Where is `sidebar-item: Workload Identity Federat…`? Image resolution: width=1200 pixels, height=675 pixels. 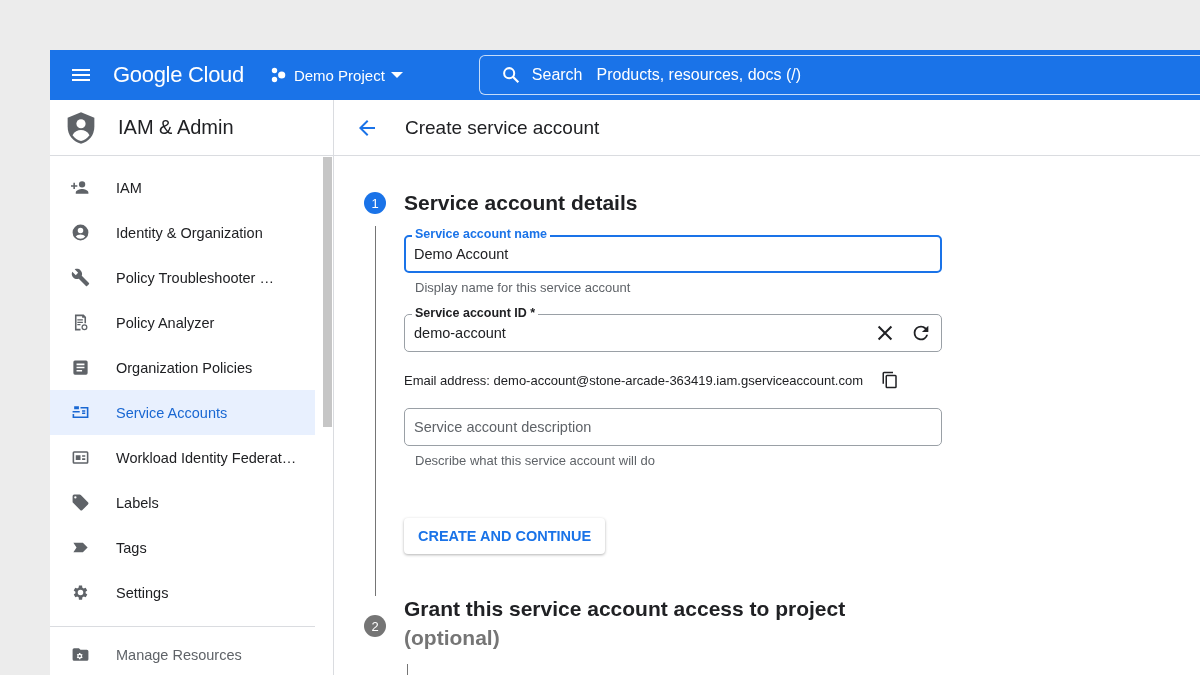 sidebar-item: Workload Identity Federat… is located at coordinates (182, 457).